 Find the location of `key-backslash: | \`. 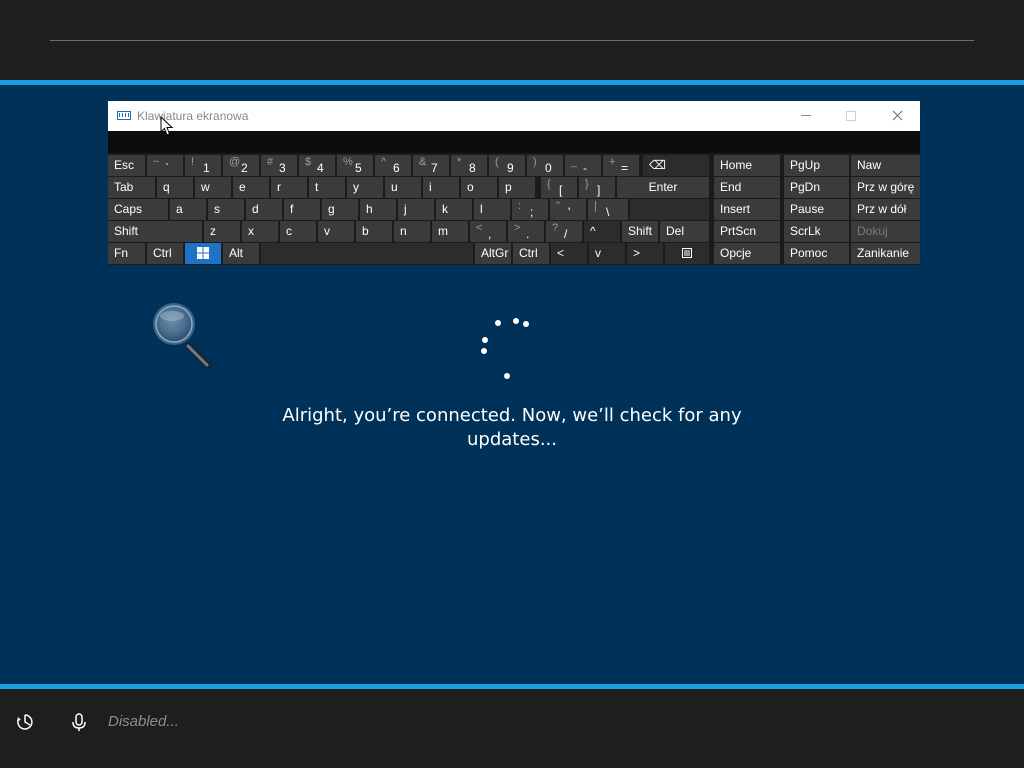

key-backslash: | \ is located at coordinates (608, 209).